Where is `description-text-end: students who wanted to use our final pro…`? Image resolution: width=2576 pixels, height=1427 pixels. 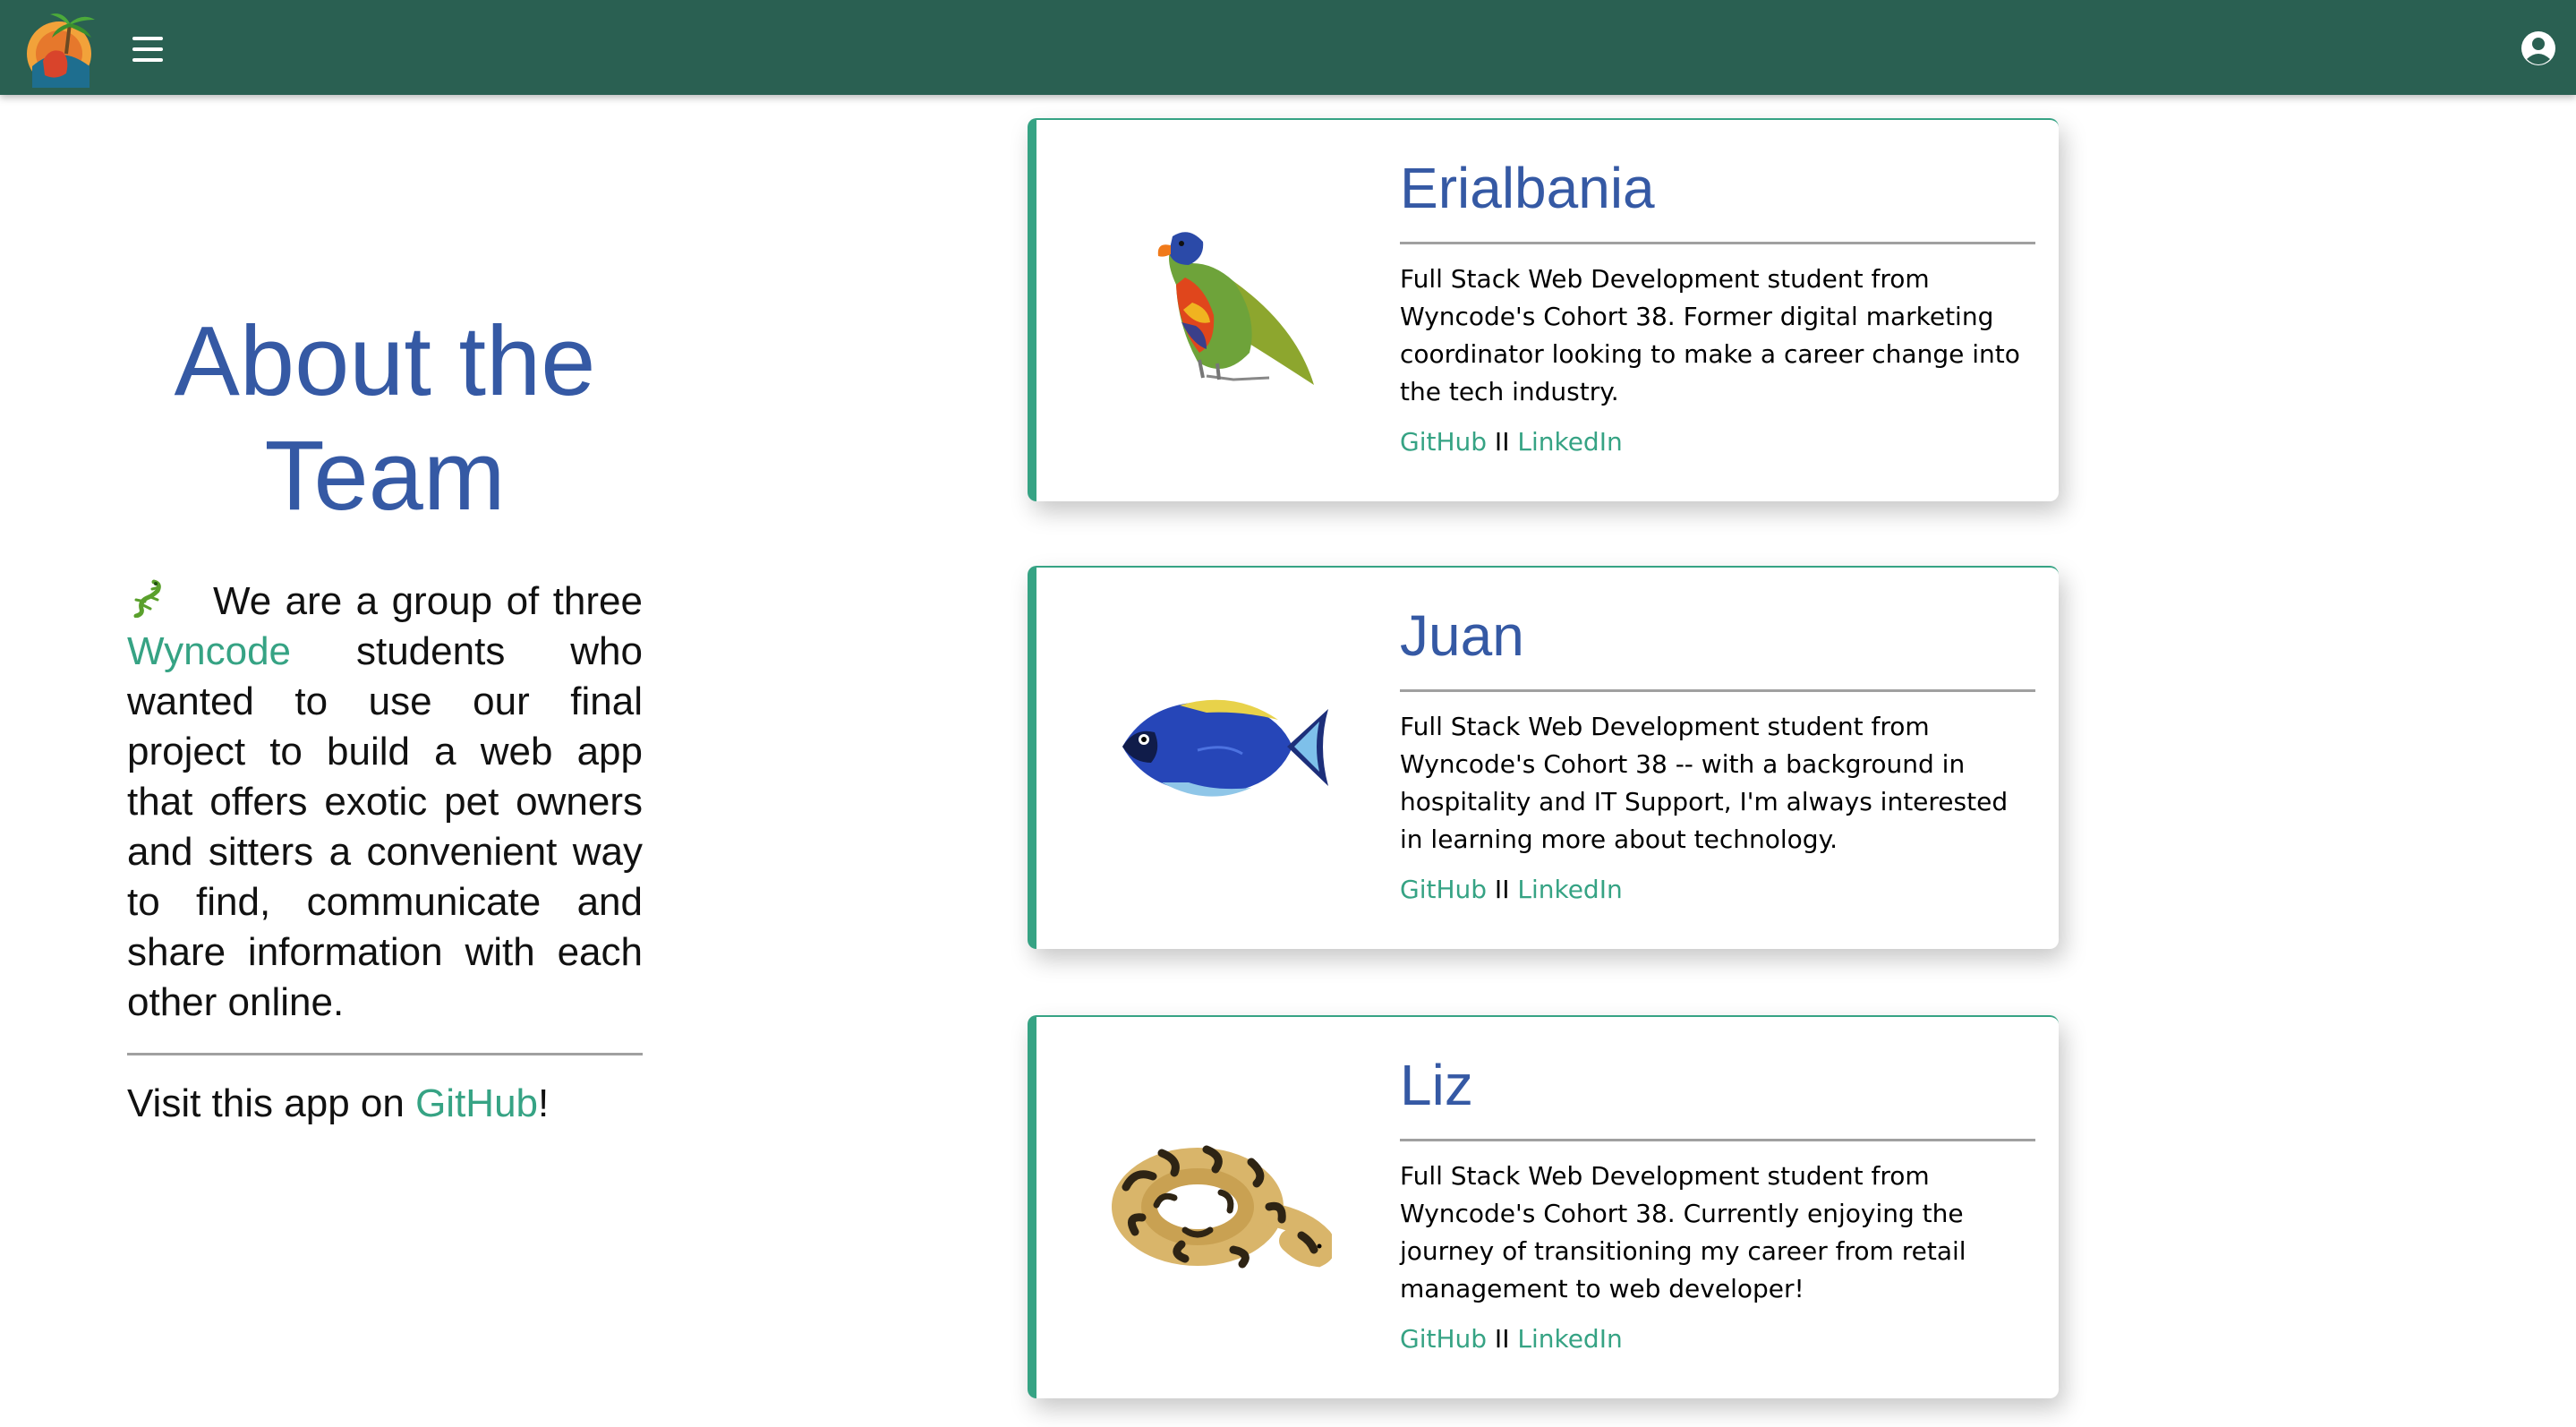
description-text-end: students who wanted to use our final pro… is located at coordinates (385, 826).